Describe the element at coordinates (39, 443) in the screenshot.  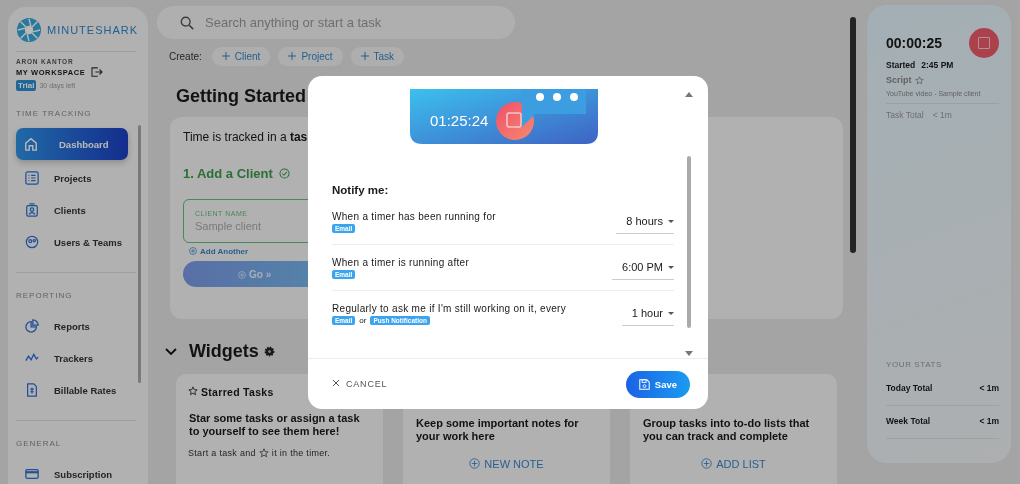
I see `section-title: GENERAL` at that location.